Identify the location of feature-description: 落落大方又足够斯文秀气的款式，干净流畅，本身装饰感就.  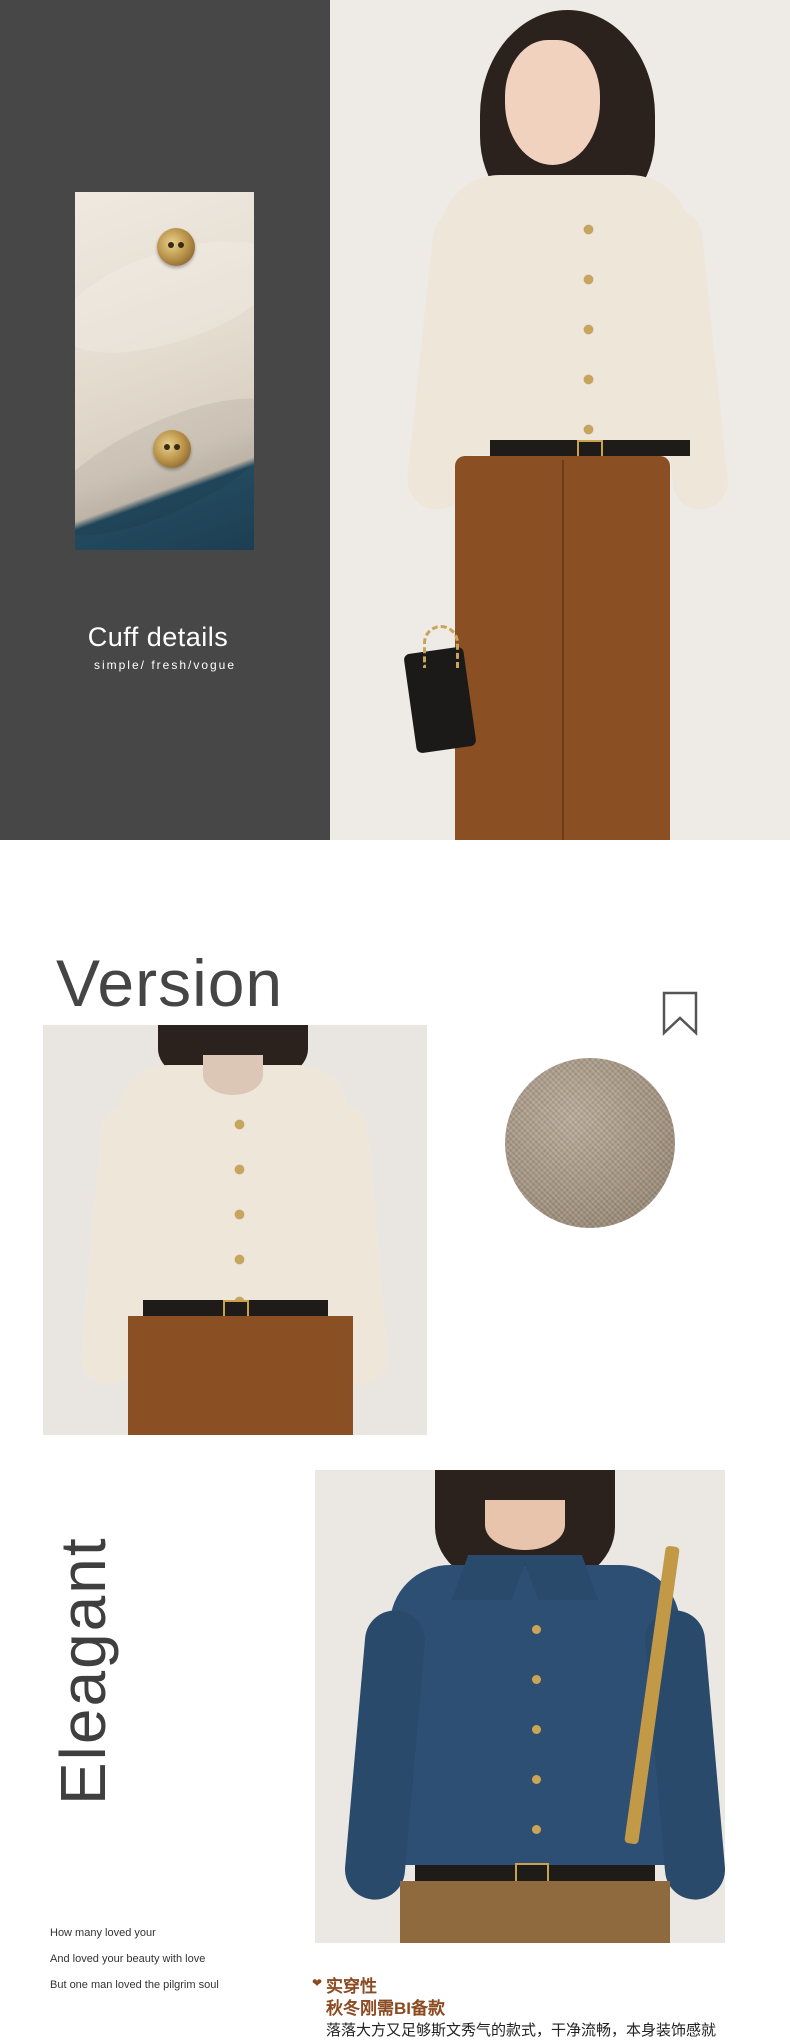
(521, 2030).